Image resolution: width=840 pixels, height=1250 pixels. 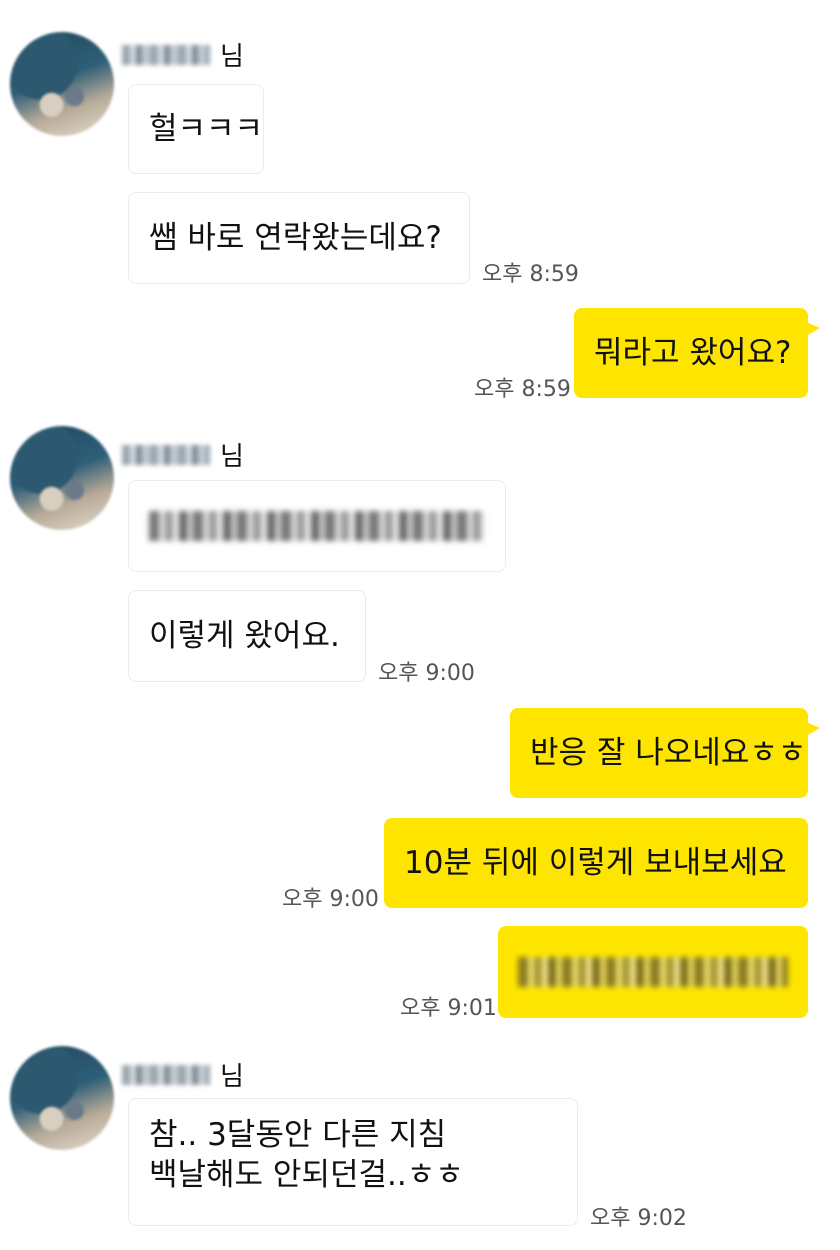 I want to click on message-bubble-sent: 10분 뒤에 이렇게 보내보세요, so click(x=596, y=863).